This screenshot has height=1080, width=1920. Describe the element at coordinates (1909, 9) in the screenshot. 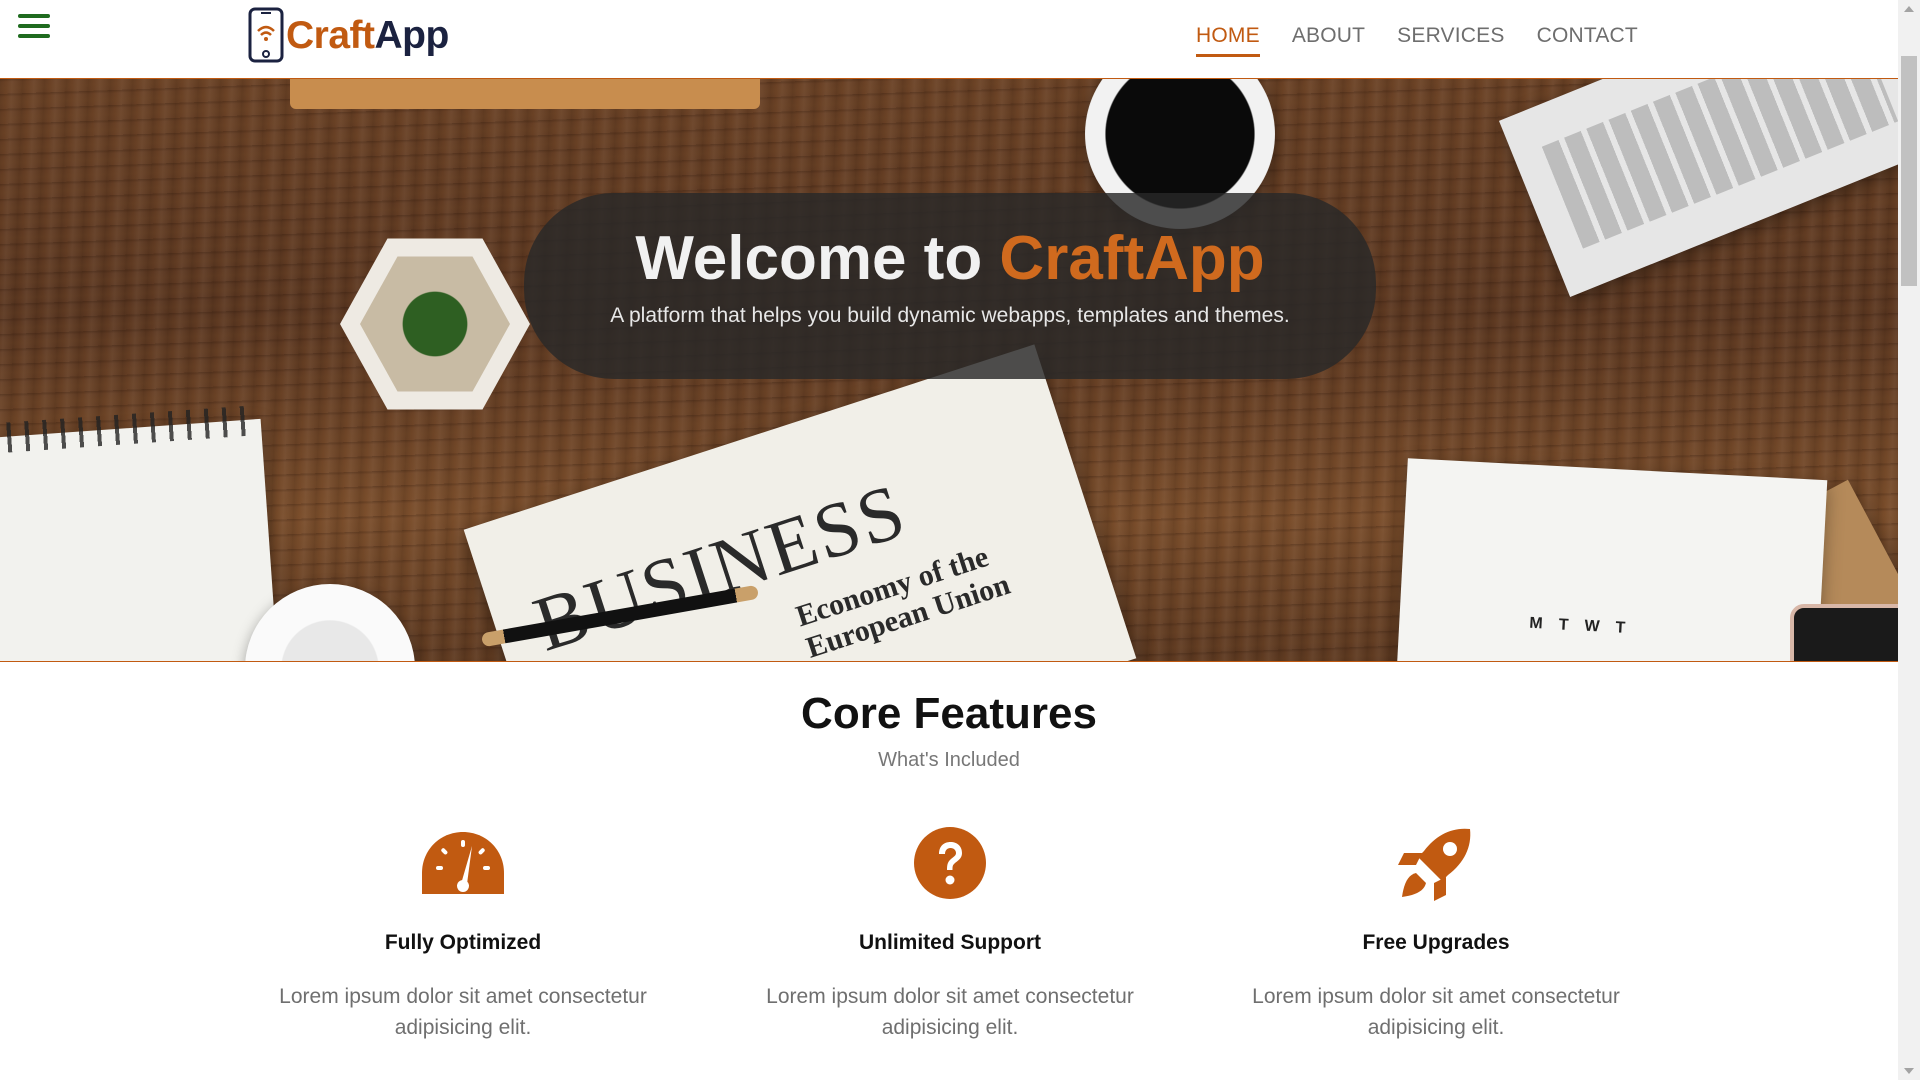

I see `scroll-up-arrow-icon` at that location.